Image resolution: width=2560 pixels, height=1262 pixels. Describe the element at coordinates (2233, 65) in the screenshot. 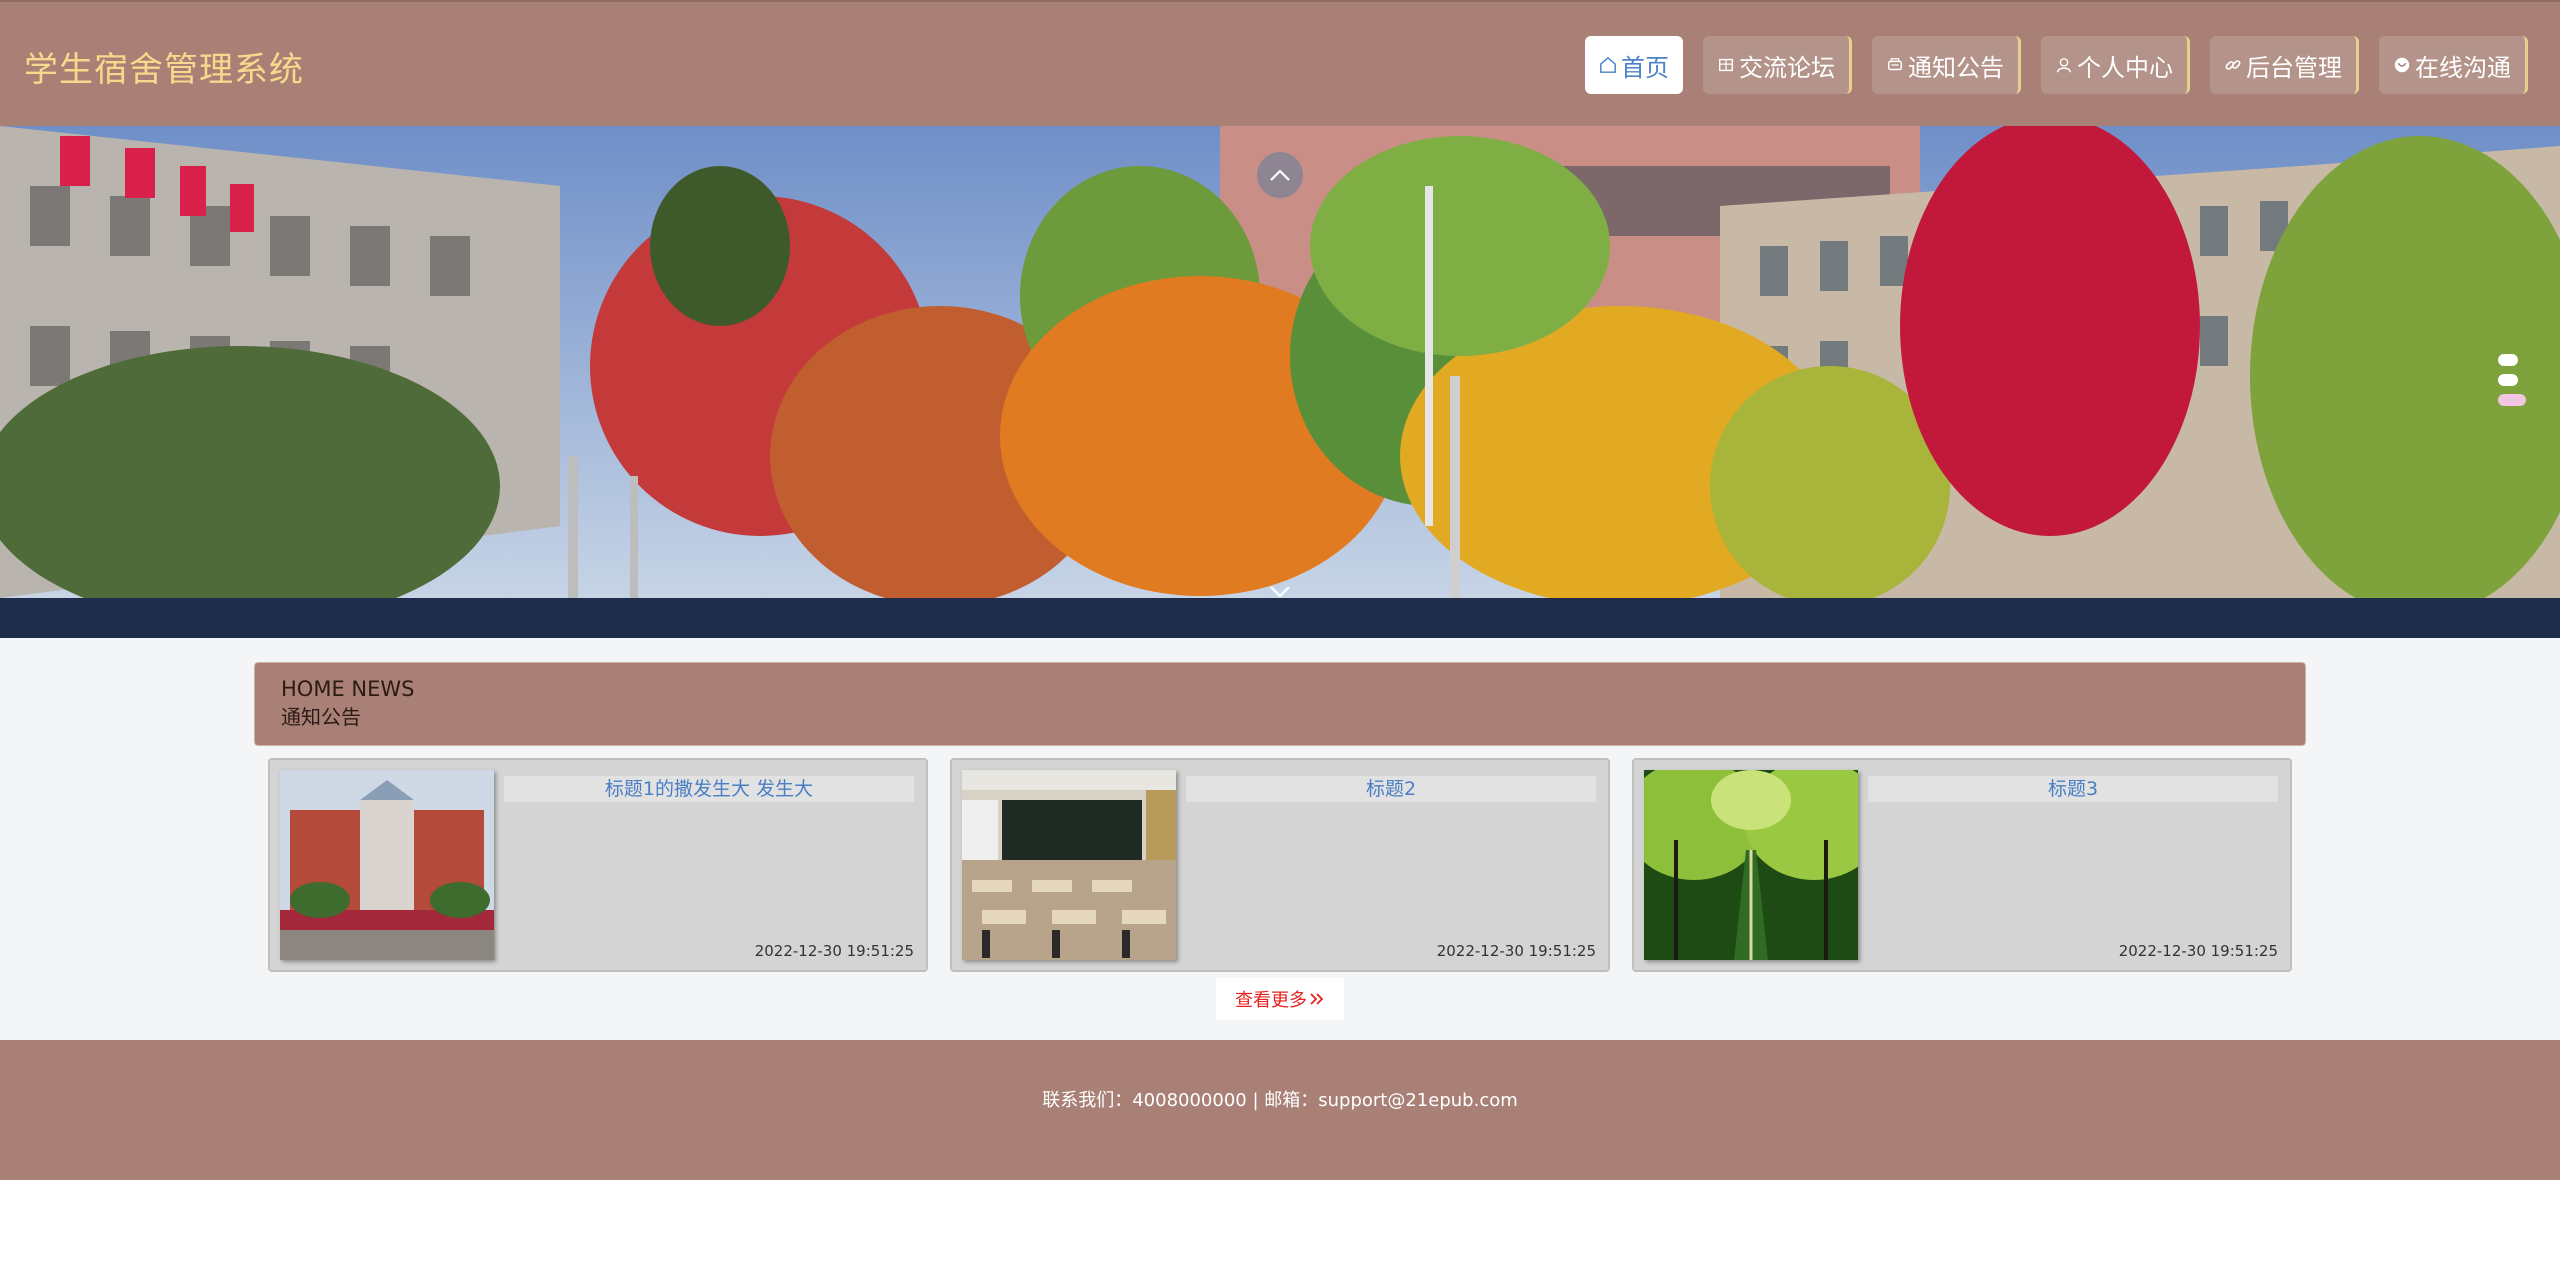

I see `link-icon` at that location.